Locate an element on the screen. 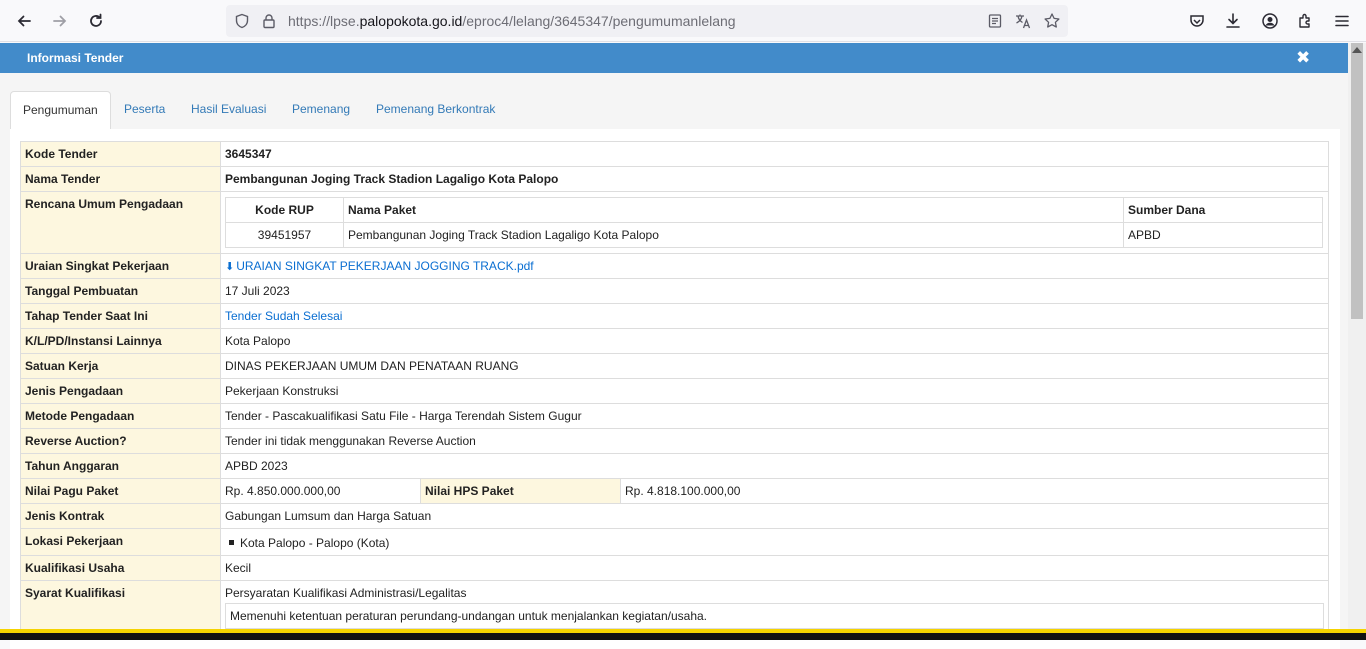  menu-icon is located at coordinates (1342, 21).